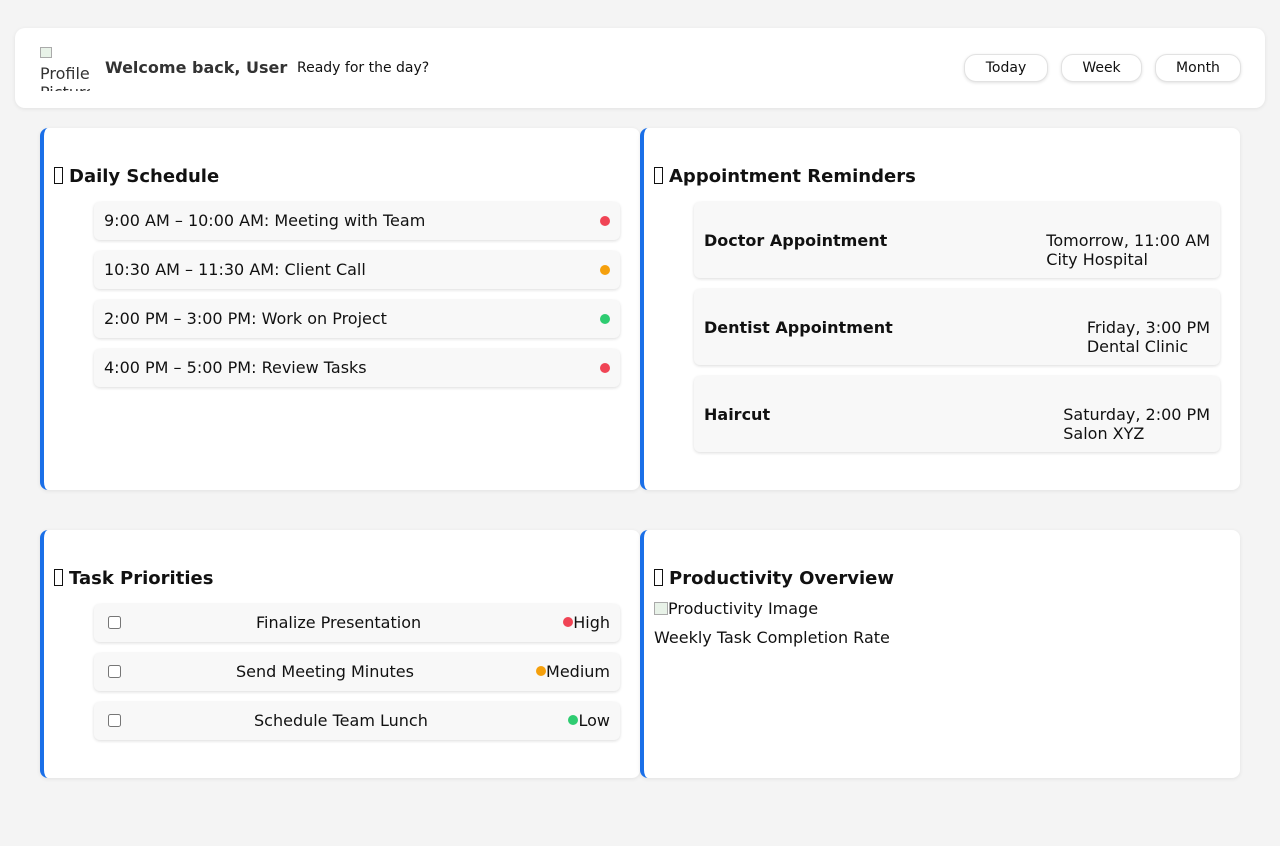 The height and width of the screenshot is (846, 1280). Describe the element at coordinates (737, 414) in the screenshot. I see `appointment-name: Haircut` at that location.